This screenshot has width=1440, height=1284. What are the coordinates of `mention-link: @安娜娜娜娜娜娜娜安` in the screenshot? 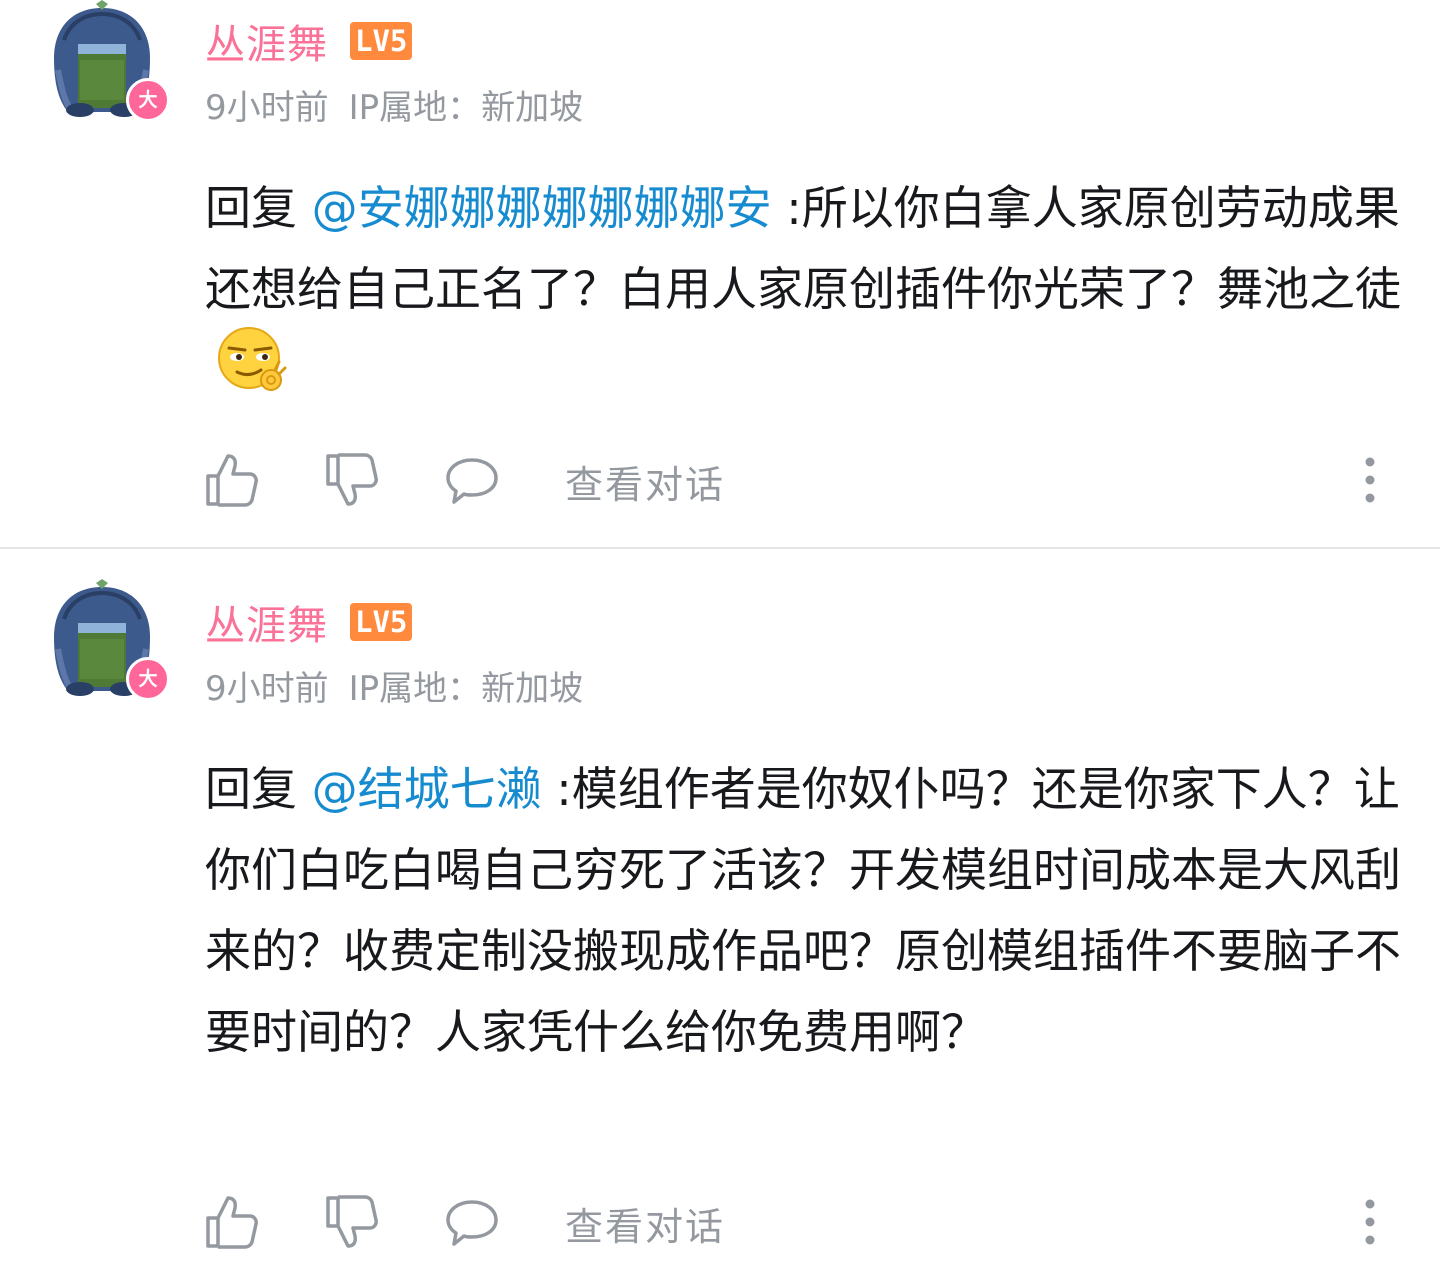 It's located at (542, 208).